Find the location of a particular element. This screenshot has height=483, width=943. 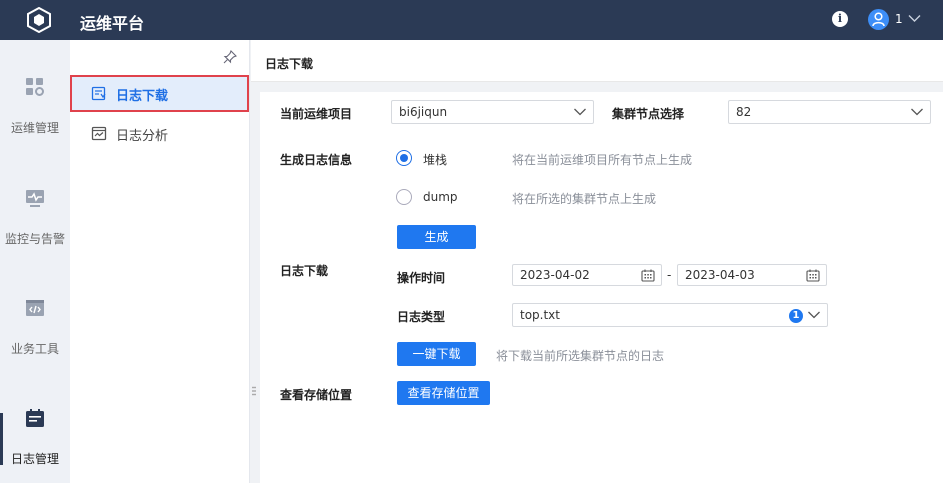

code-window-icon is located at coordinates (35, 308).